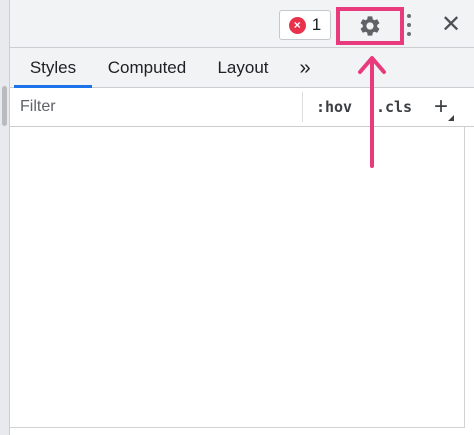 This screenshot has width=474, height=435. Describe the element at coordinates (451, 25) in the screenshot. I see `close-icon: ✕` at that location.